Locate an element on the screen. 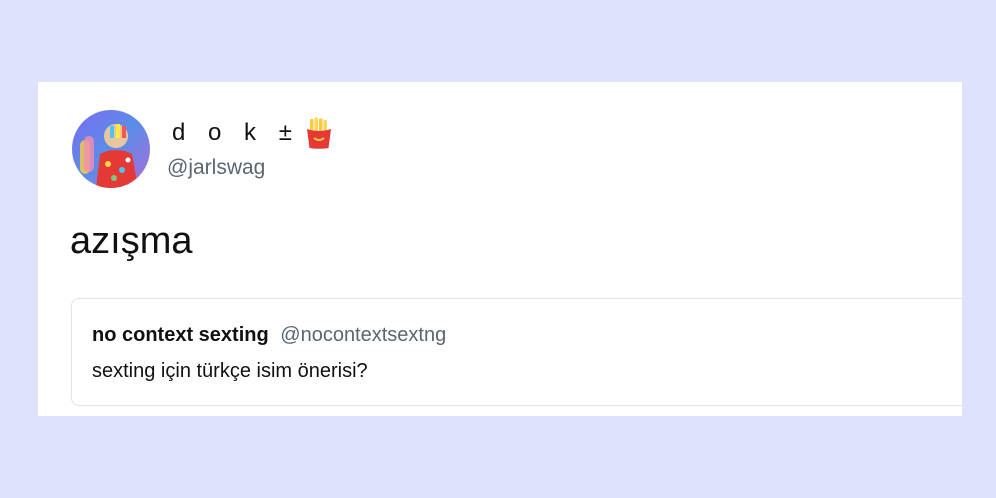 Image resolution: width=996 pixels, height=498 pixels. avatar is located at coordinates (111, 149).